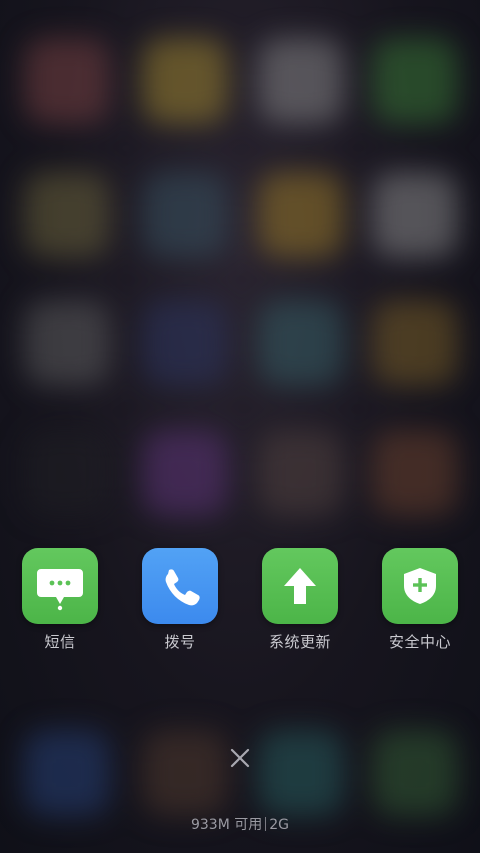 The image size is (480, 853). I want to click on memory-status: 933M 可用 2G, so click(240, 825).